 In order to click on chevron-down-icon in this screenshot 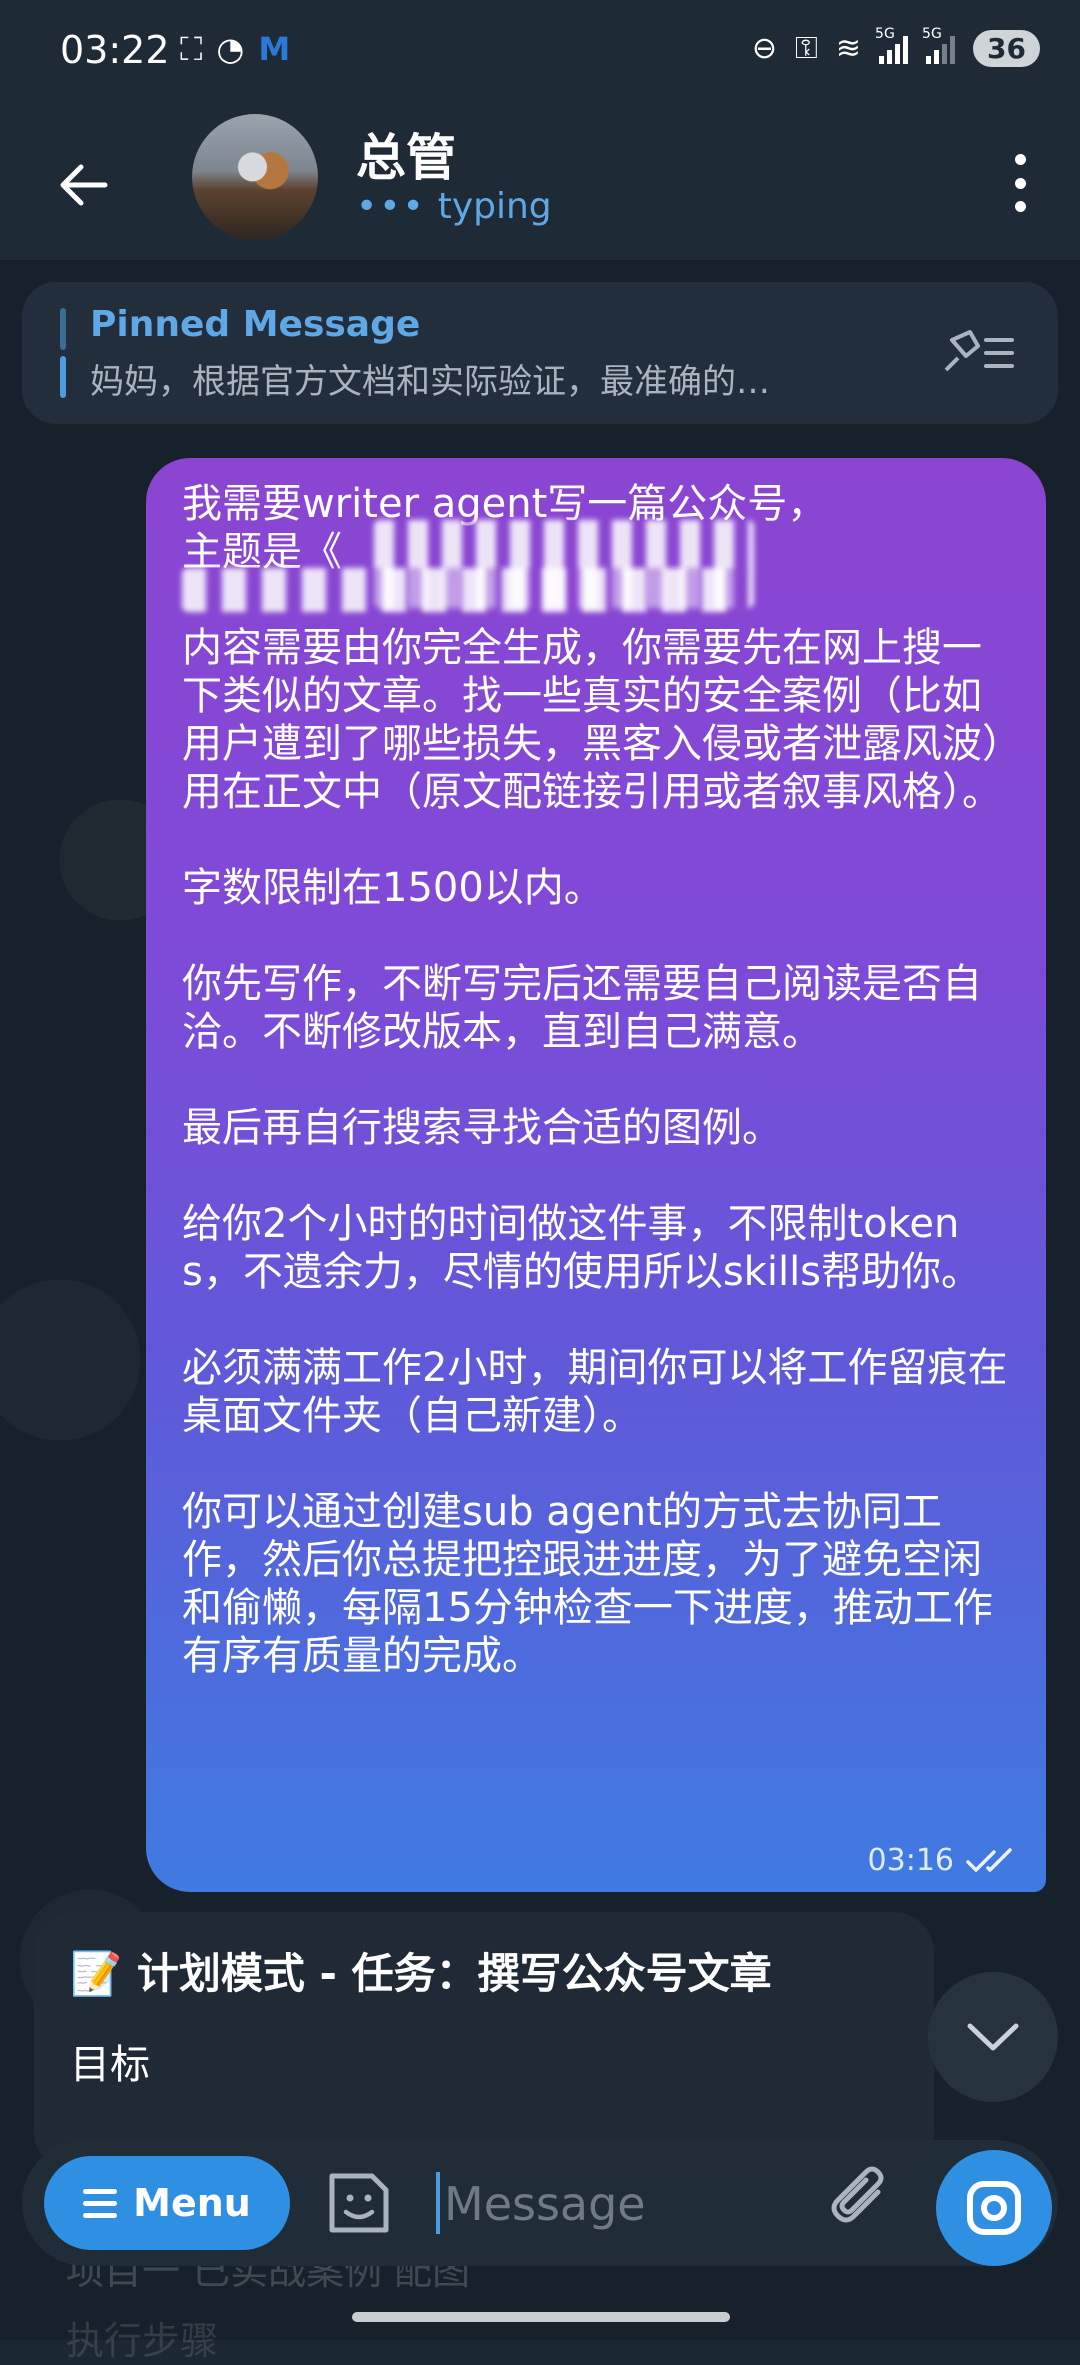, I will do `click(993, 2037)`.